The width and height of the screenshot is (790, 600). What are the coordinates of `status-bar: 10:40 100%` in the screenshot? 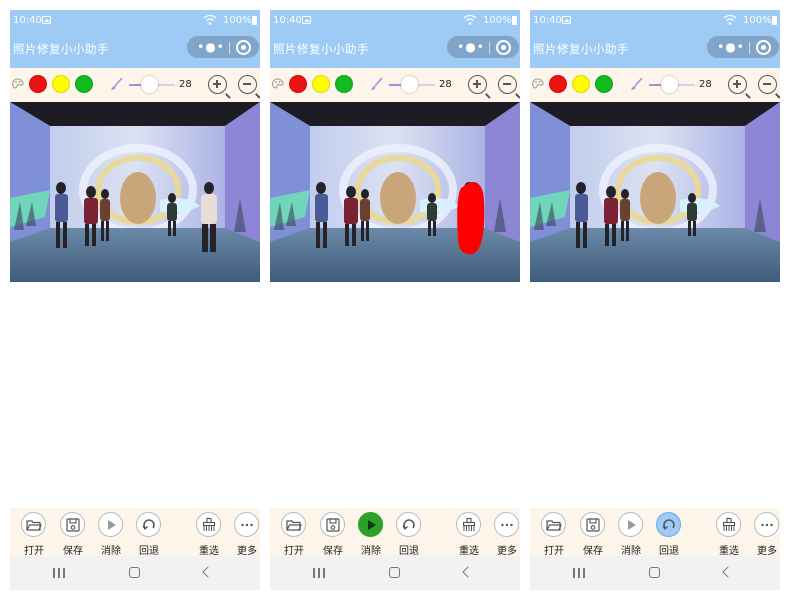 It's located at (655, 21).